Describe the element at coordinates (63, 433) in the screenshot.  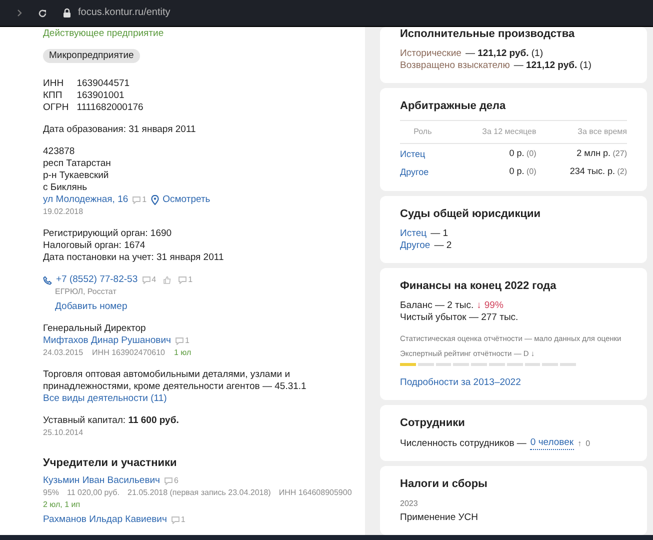
I see `capital-date: 25.10.2014` at that location.